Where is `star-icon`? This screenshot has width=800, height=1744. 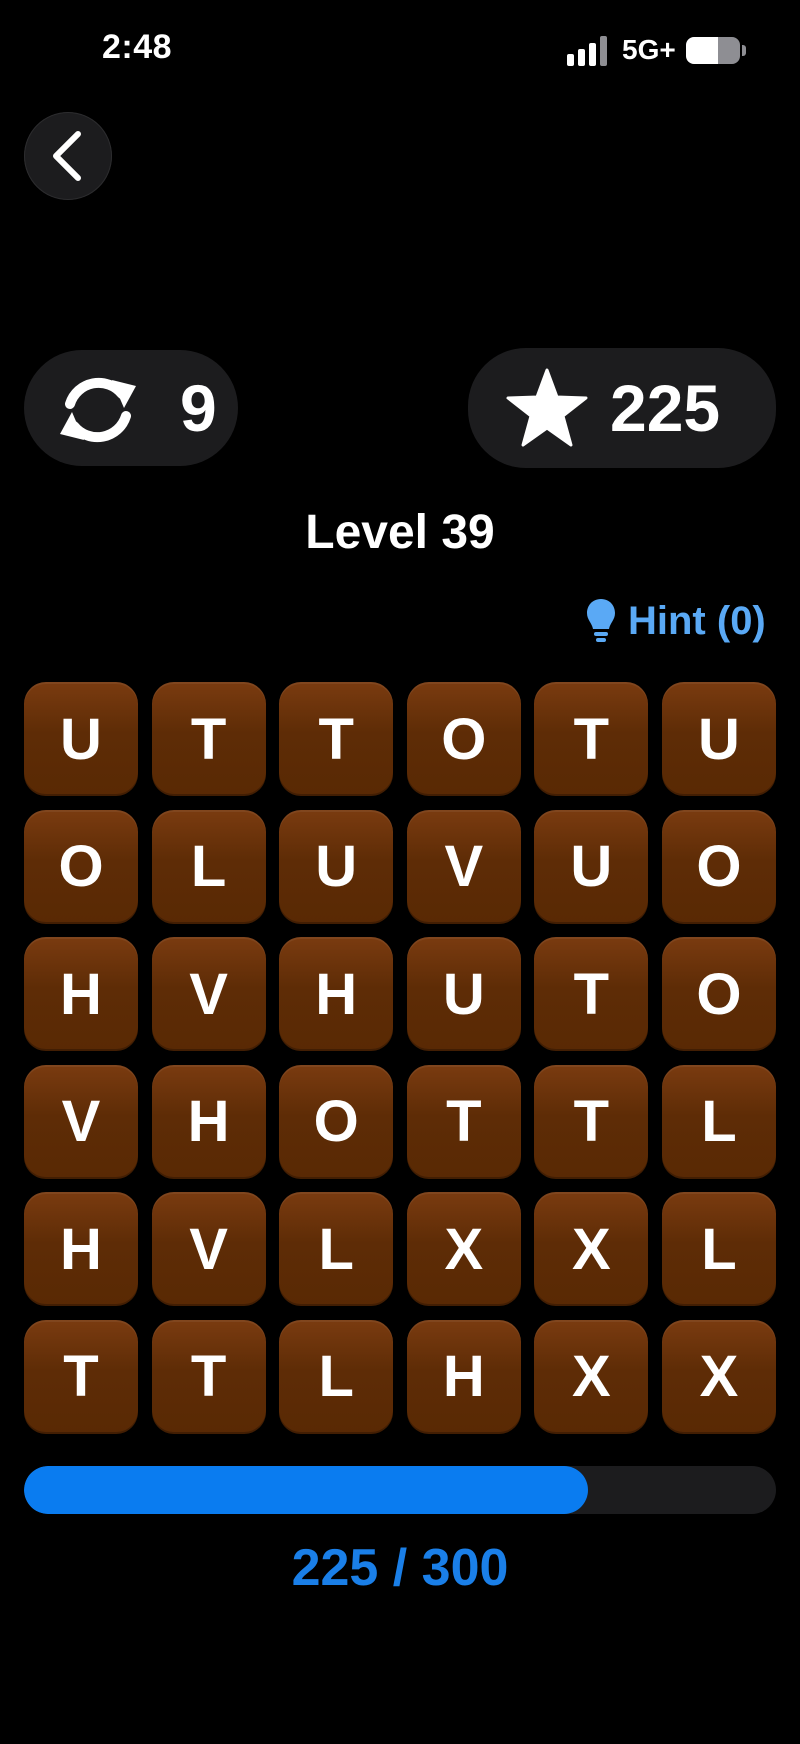 star-icon is located at coordinates (547, 407).